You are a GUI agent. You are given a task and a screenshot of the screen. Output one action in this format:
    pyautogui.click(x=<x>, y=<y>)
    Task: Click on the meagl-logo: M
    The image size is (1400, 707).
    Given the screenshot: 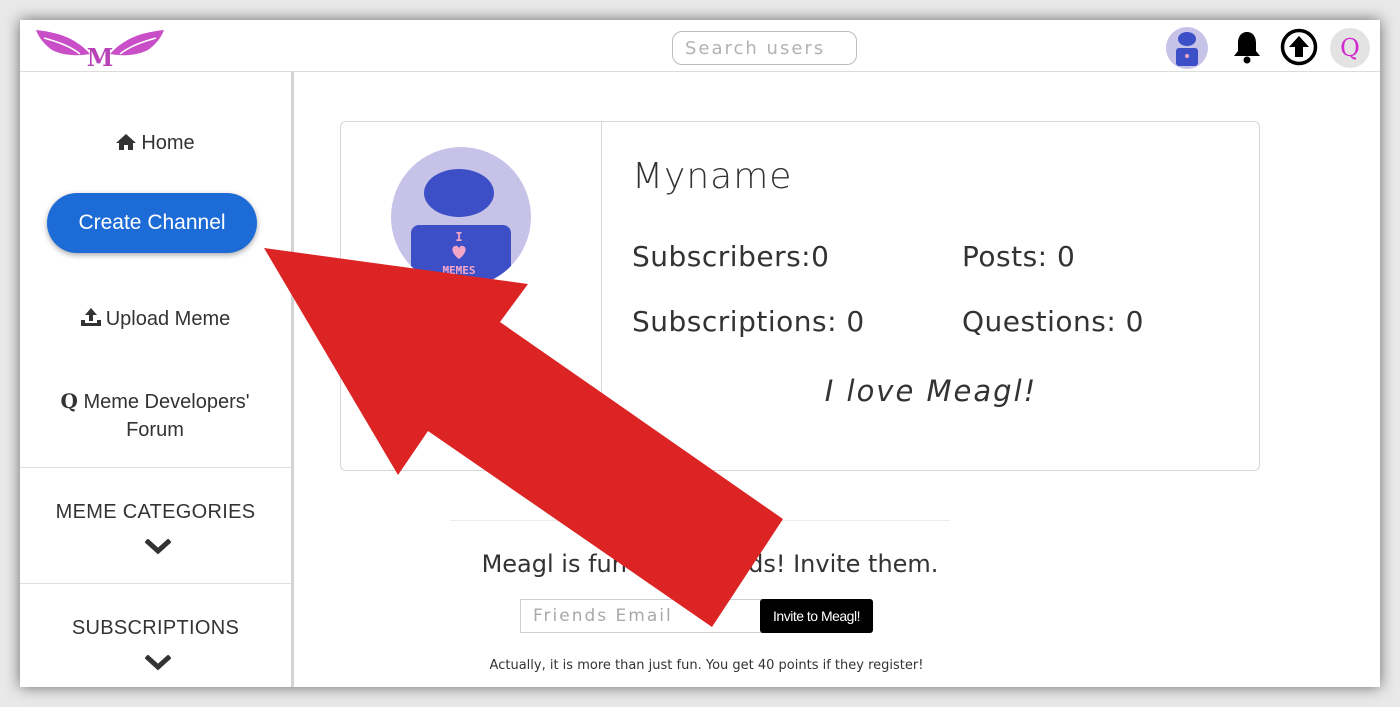 What is the action you would take?
    pyautogui.click(x=100, y=47)
    